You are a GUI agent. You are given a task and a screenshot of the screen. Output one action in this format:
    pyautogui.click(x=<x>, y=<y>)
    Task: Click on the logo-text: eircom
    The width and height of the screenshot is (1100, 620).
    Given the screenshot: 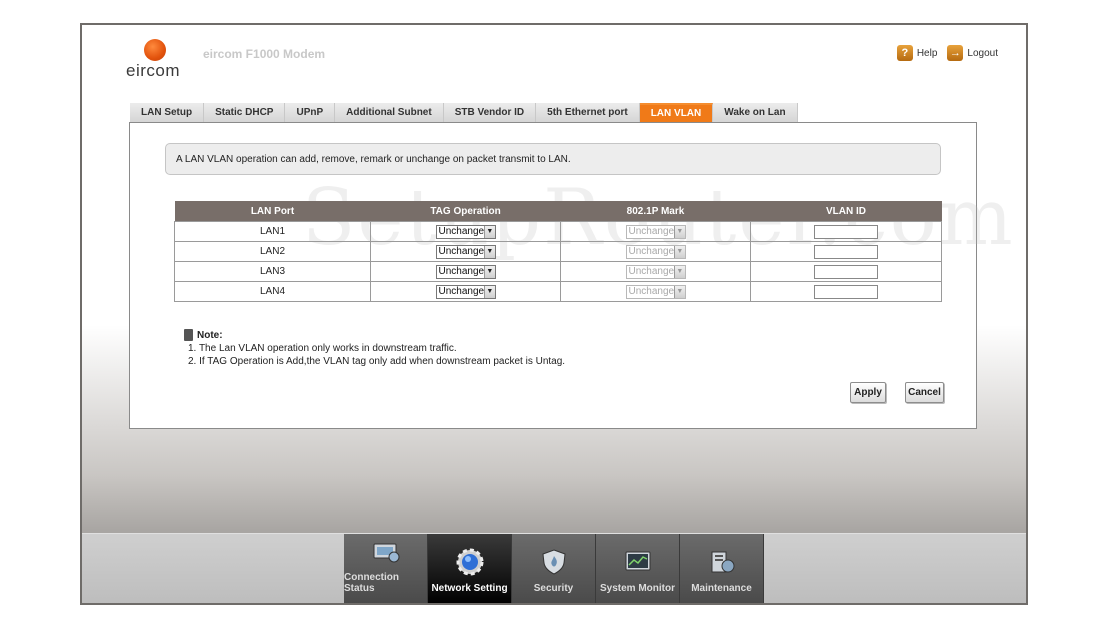 What is the action you would take?
    pyautogui.click(x=153, y=70)
    